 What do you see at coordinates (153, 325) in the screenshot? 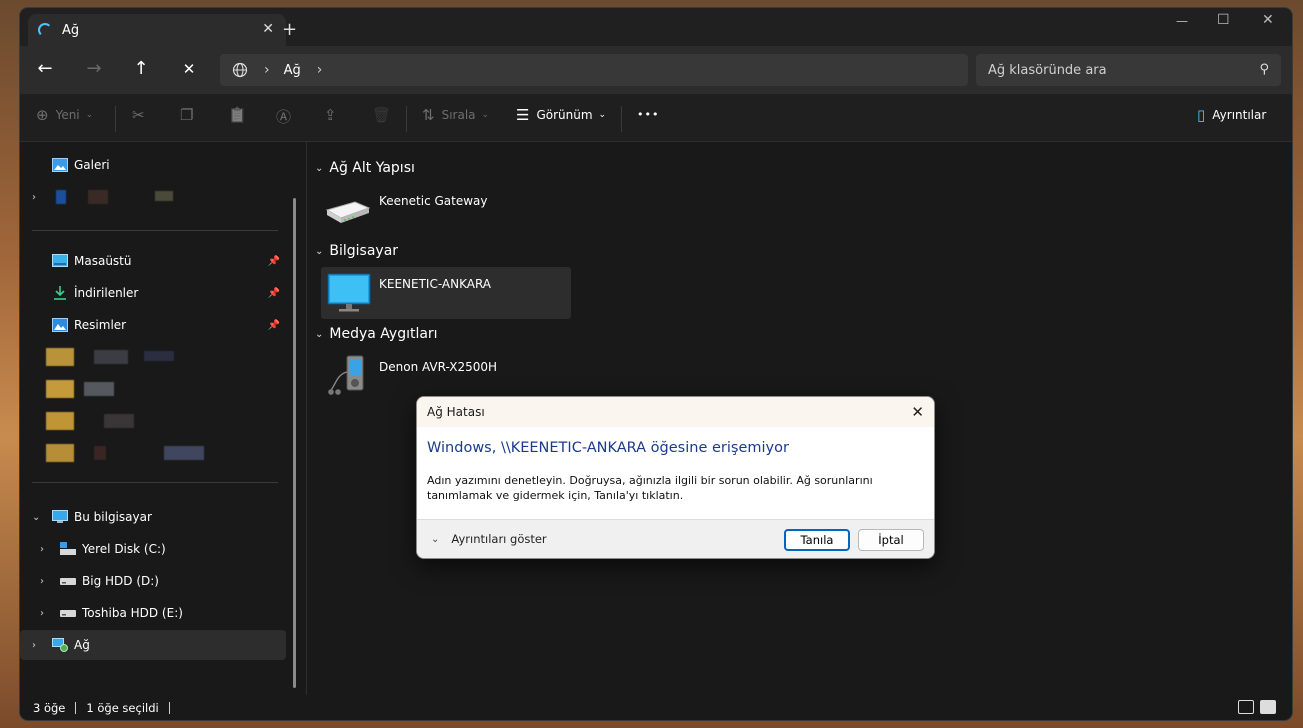
I see `sidebar-item-pictures: Resimler 📌` at bounding box center [153, 325].